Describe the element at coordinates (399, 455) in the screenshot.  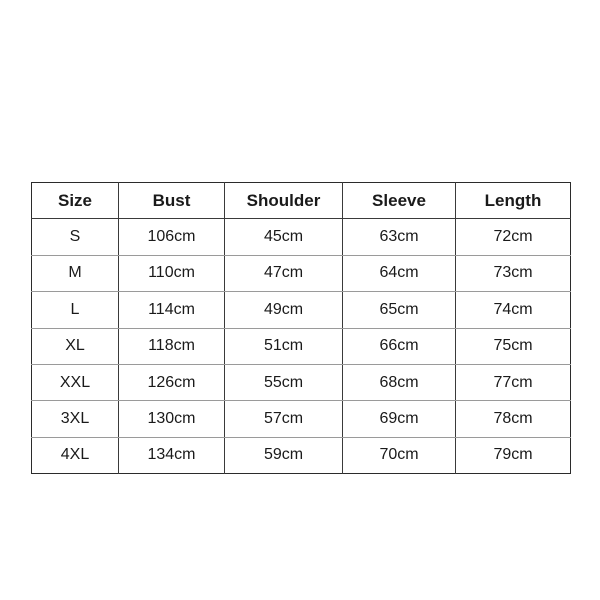
I see `cell-sleeve: 70cm` at that location.